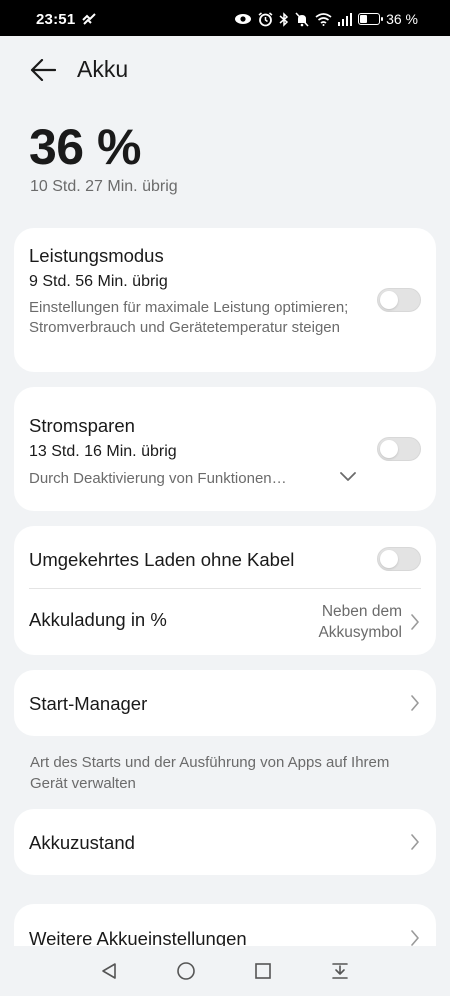 The image size is (450, 996). Describe the element at coordinates (360, 632) in the screenshot. I see `battery-percentage-value-line2: Akkusymbol` at that location.